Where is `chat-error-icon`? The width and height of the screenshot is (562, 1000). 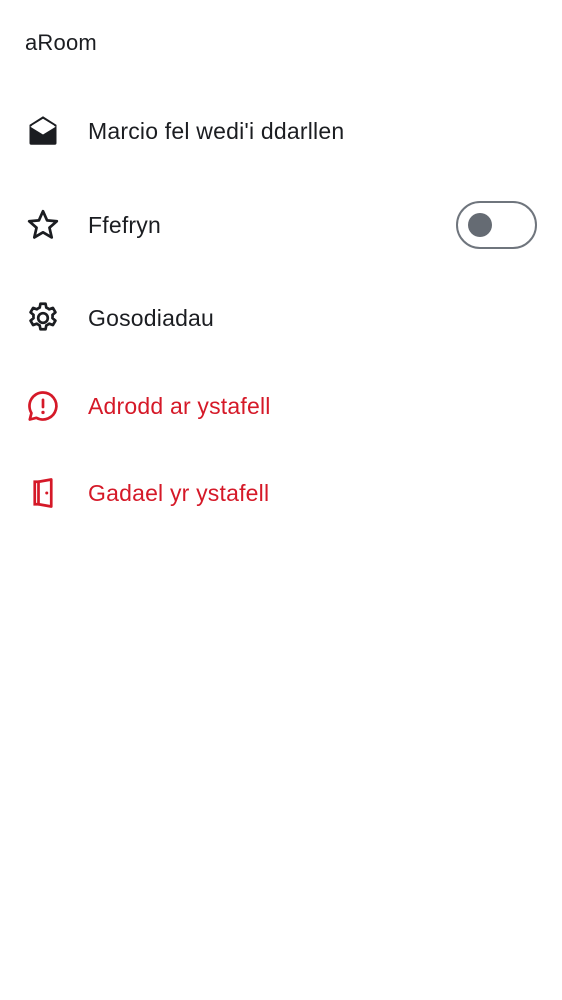
chat-error-icon is located at coordinates (43, 406).